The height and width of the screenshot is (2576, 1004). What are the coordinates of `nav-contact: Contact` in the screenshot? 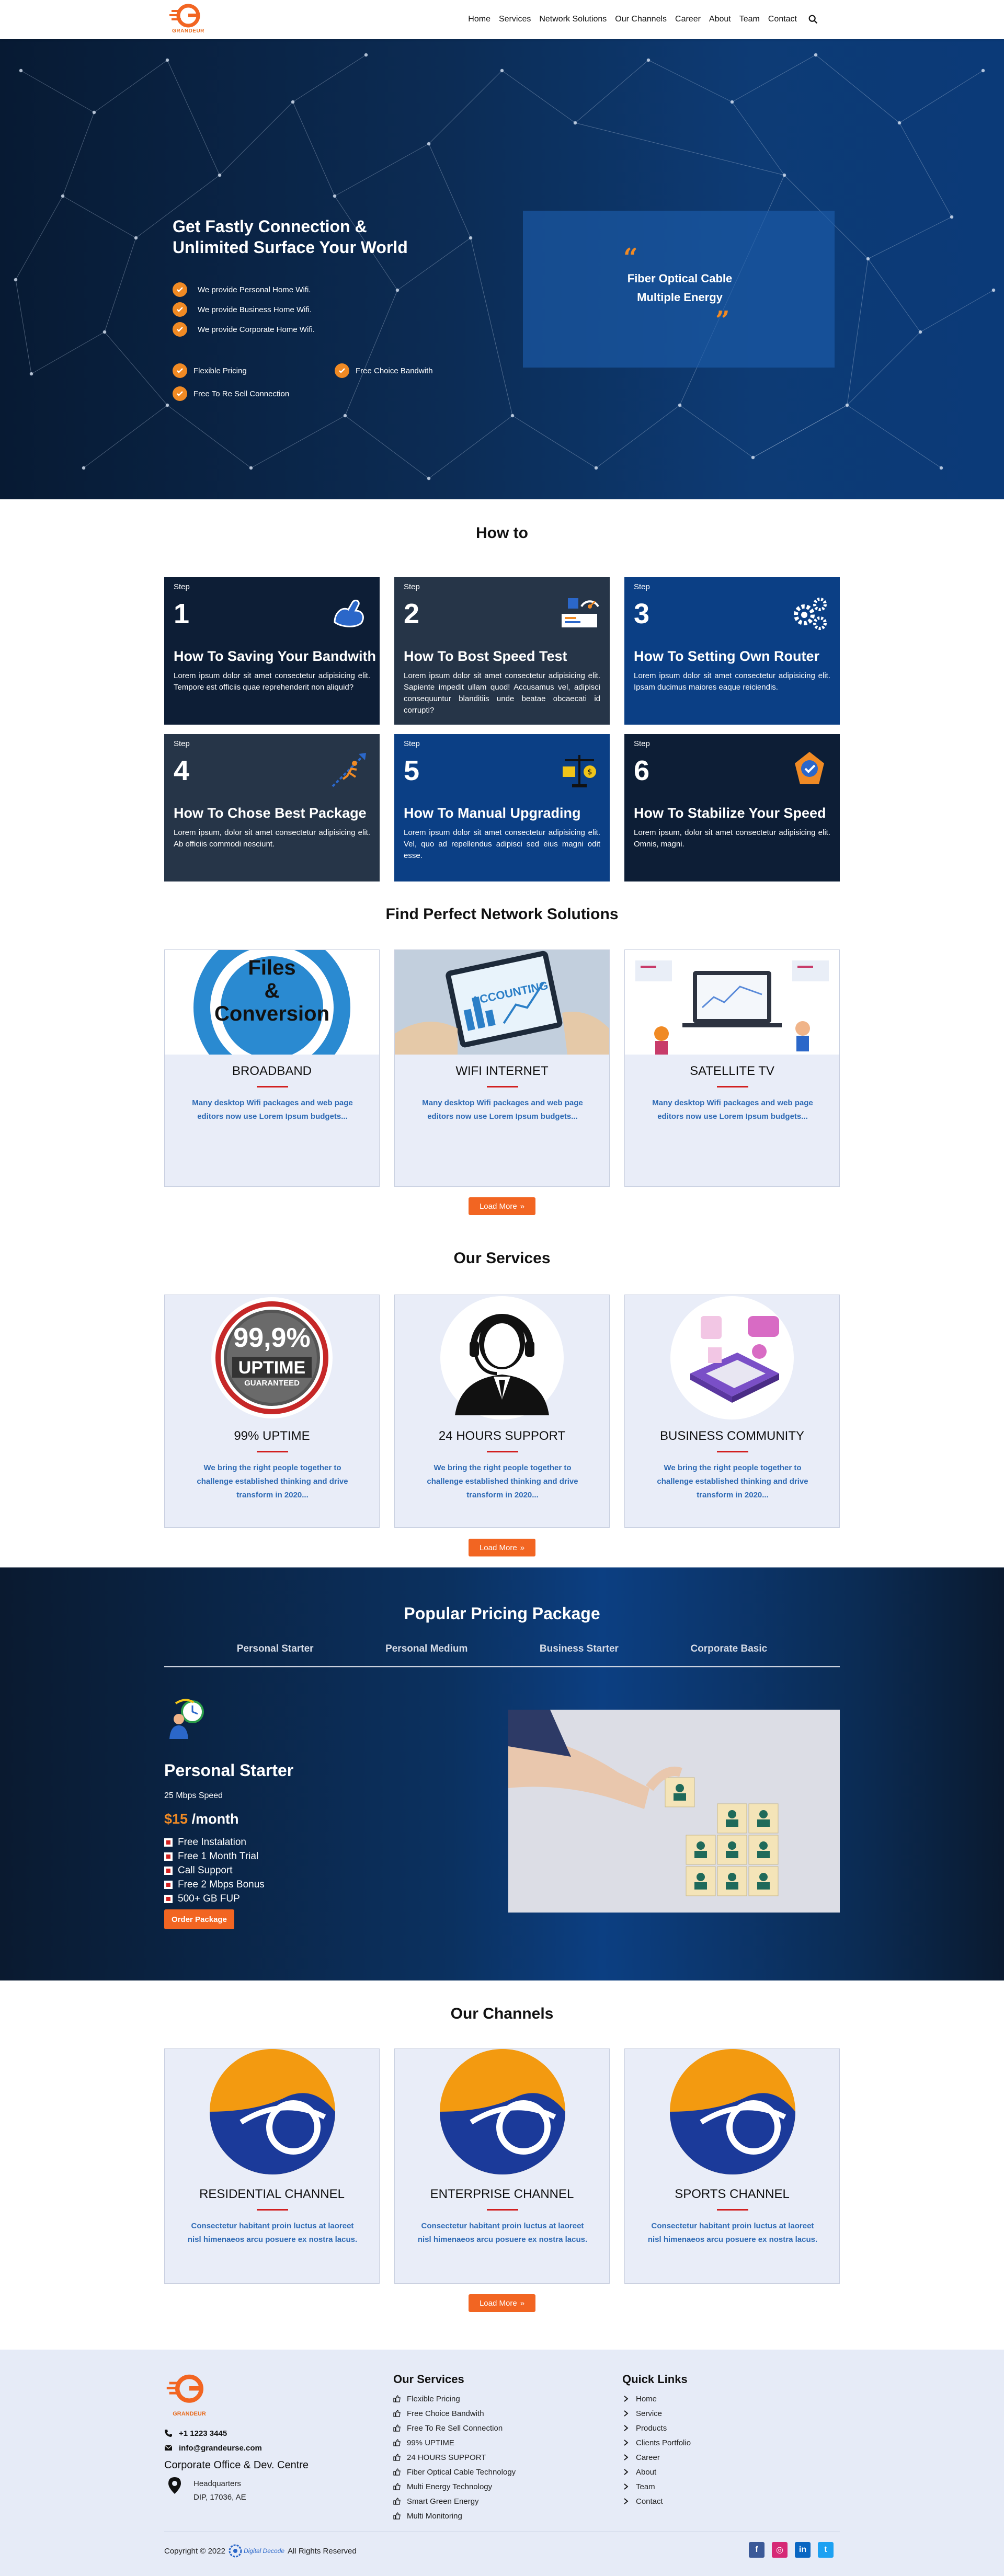 It's located at (783, 19).